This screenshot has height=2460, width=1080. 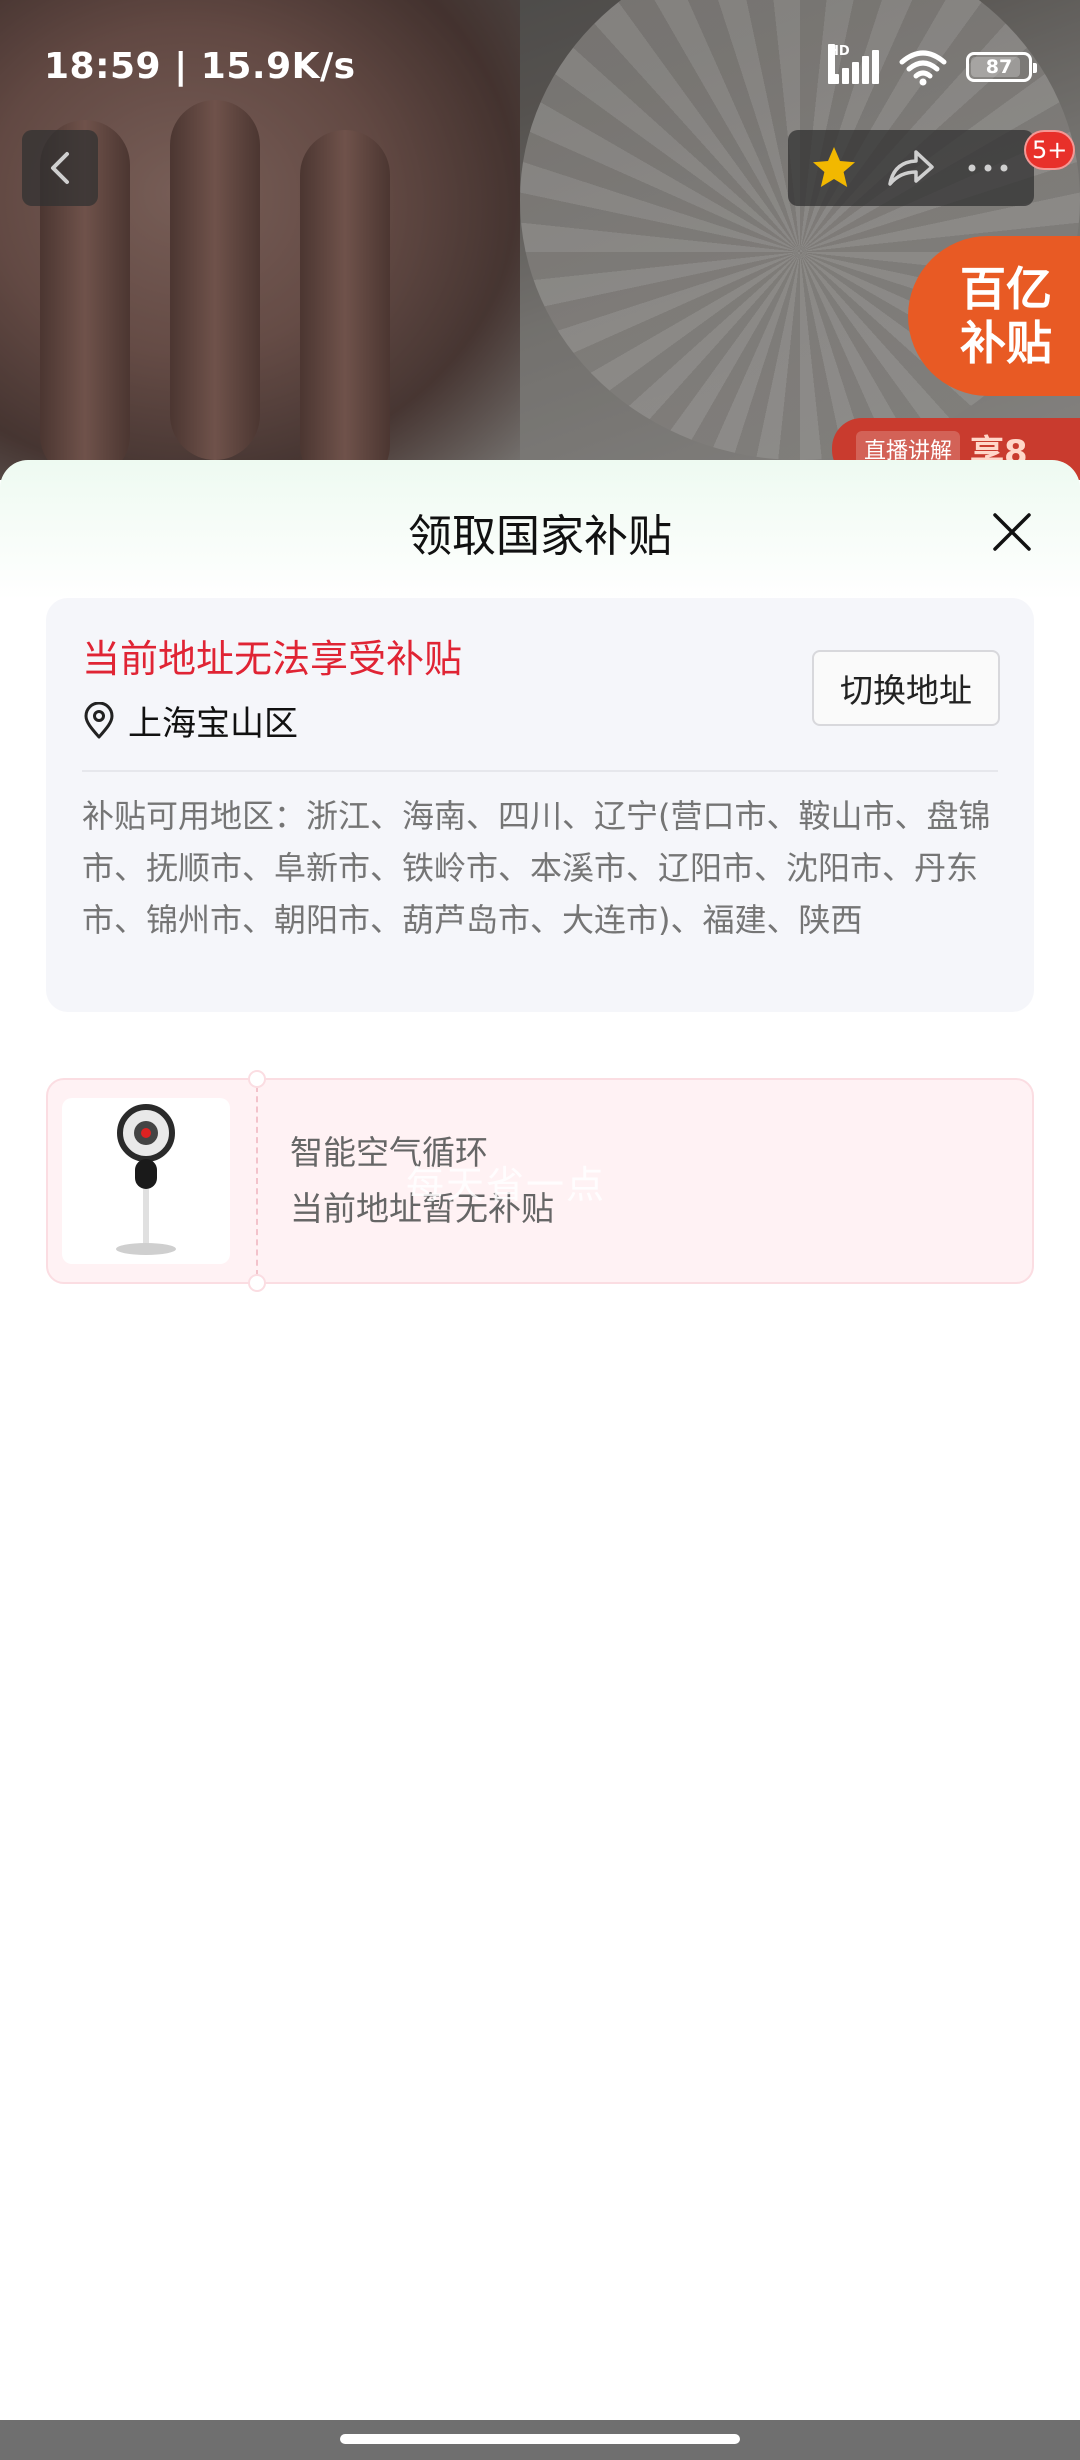 I want to click on product-thumbnail, so click(x=146, y=1181).